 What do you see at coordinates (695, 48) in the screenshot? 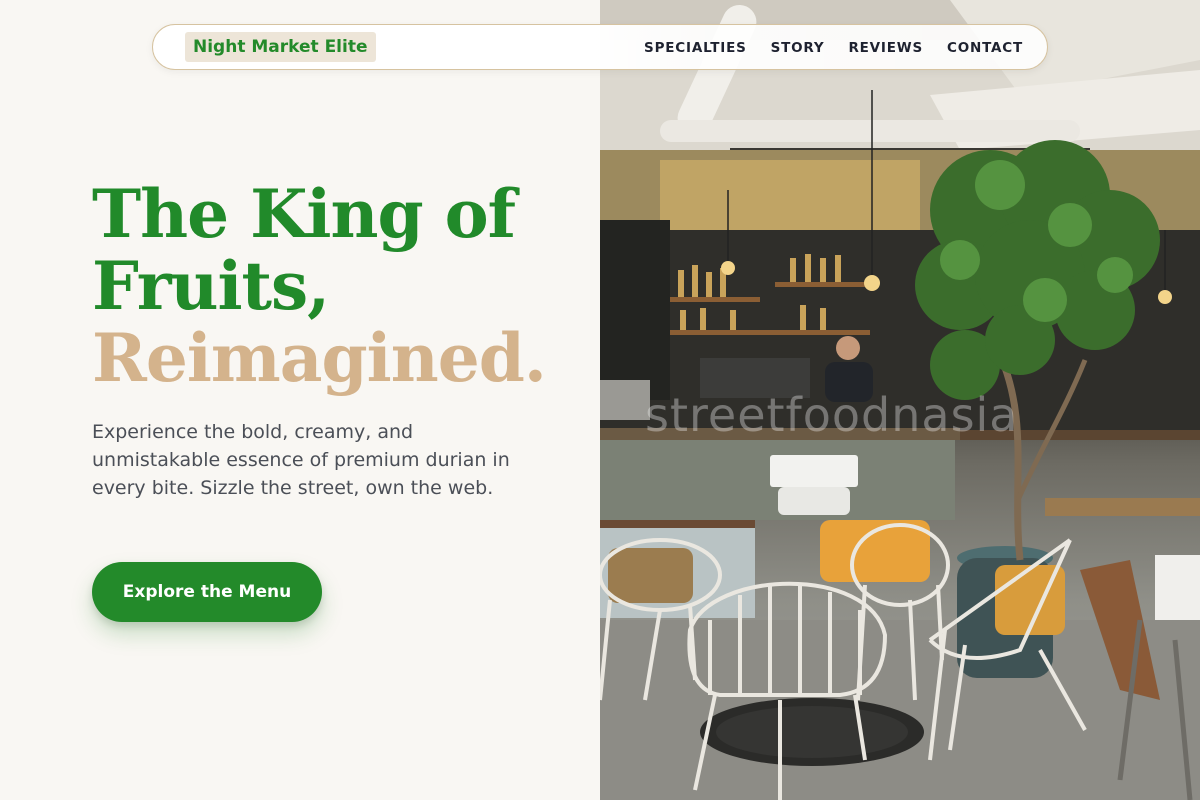
I see `nav-link-specialties: SPECIALTIES` at bounding box center [695, 48].